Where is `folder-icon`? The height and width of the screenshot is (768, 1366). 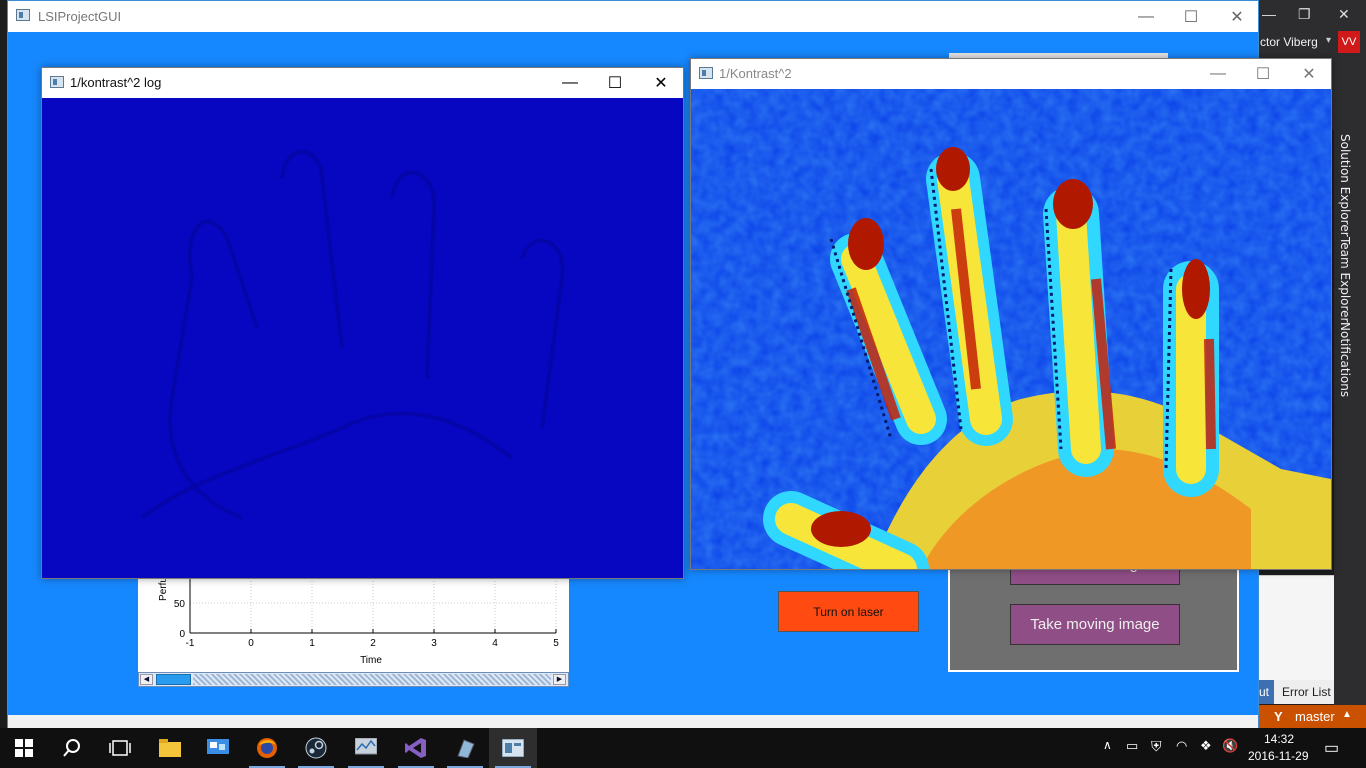
folder-icon is located at coordinates (170, 748).